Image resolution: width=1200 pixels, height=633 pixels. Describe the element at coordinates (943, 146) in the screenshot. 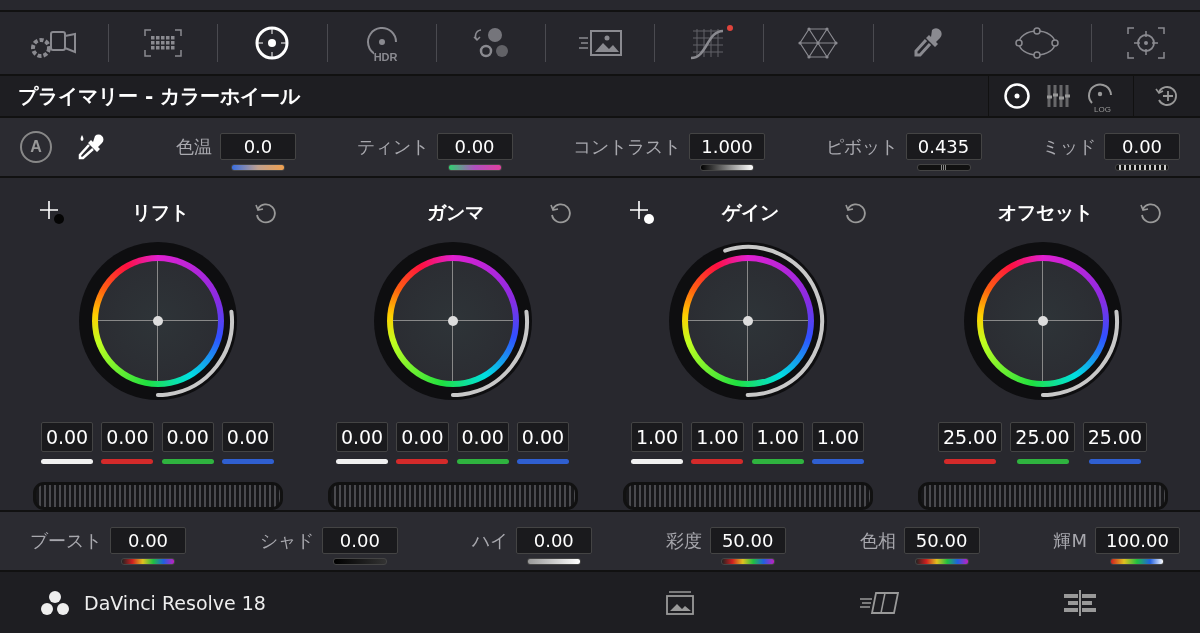

I see `value-field: 0.435` at that location.